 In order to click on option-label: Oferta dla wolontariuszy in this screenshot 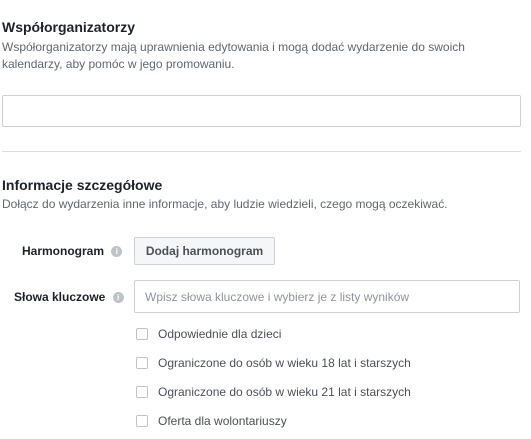, I will do `click(222, 421)`.